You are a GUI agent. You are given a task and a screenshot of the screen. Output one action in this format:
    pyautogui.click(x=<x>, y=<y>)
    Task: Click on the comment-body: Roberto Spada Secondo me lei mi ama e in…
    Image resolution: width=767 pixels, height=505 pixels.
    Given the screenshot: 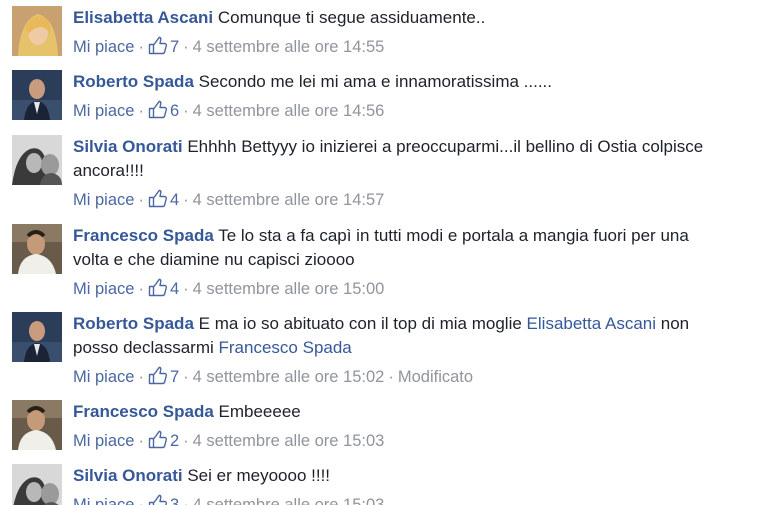 What is the action you would take?
    pyautogui.click(x=400, y=82)
    